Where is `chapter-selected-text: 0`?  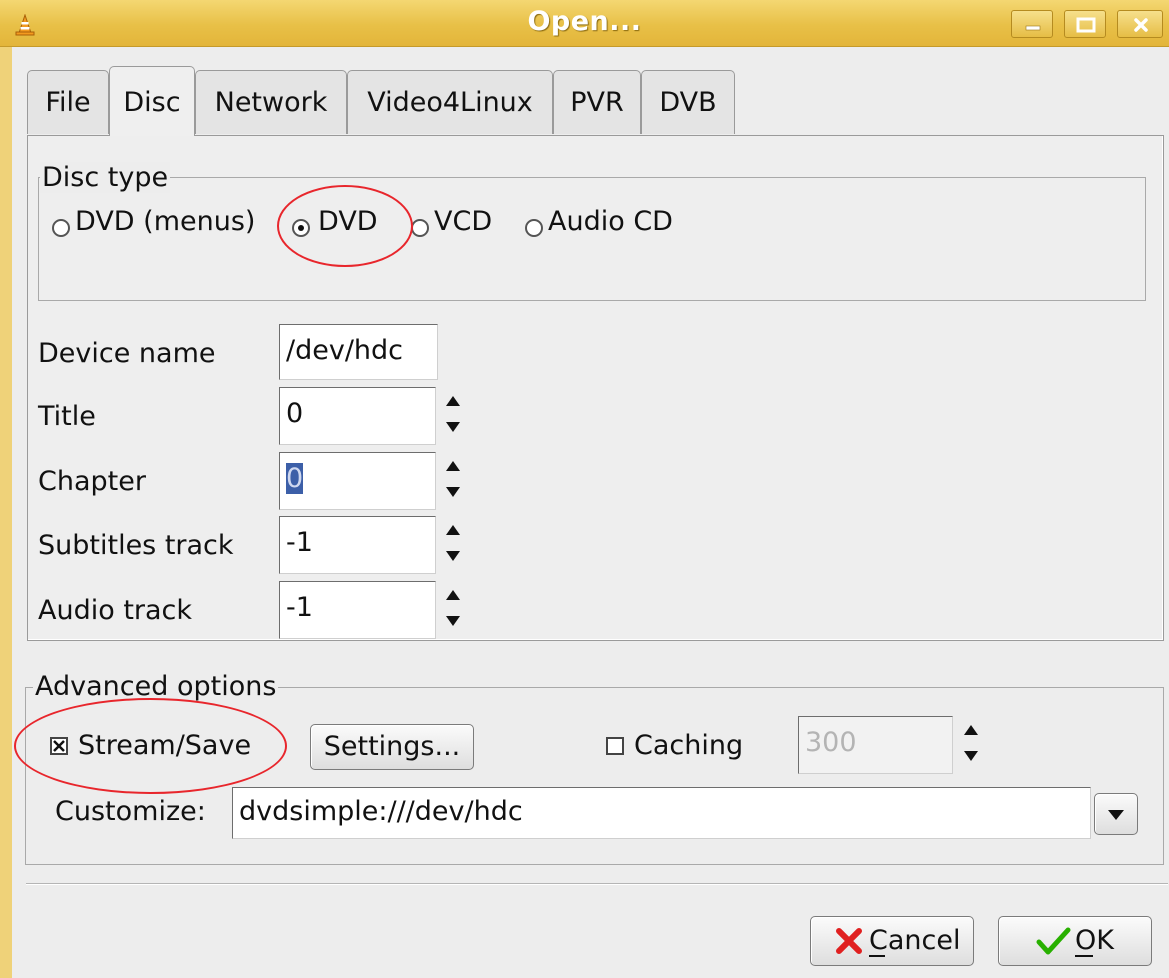
chapter-selected-text: 0 is located at coordinates (295, 478).